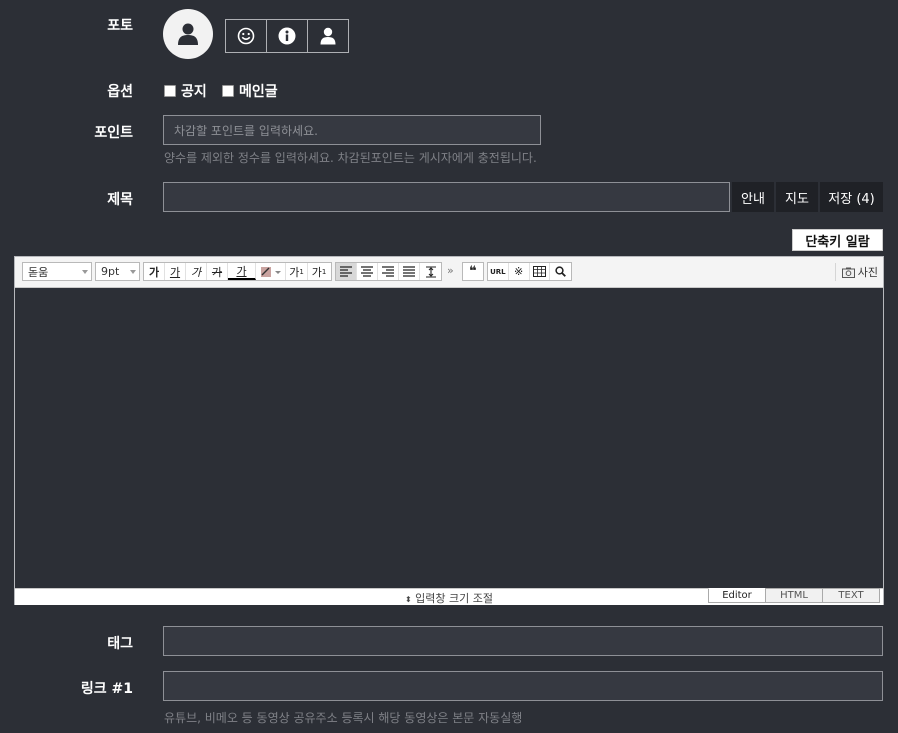 The height and width of the screenshot is (733, 898). What do you see at coordinates (246, 130) in the screenshot?
I see `point-input-placeholder: 차감할 포인트를 입력하세요.` at bounding box center [246, 130].